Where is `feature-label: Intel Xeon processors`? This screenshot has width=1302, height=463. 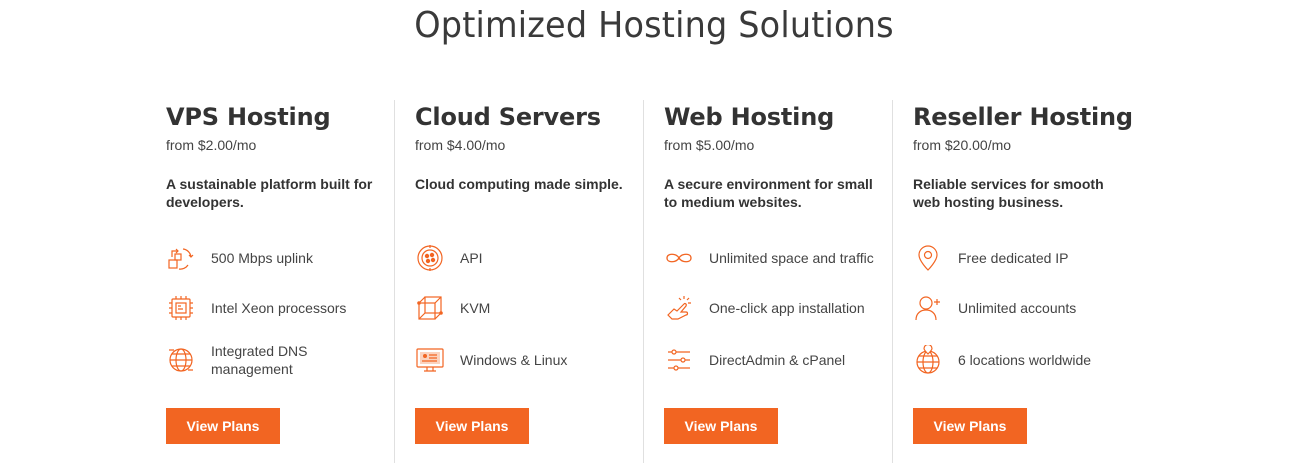 feature-label: Intel Xeon processors is located at coordinates (279, 308).